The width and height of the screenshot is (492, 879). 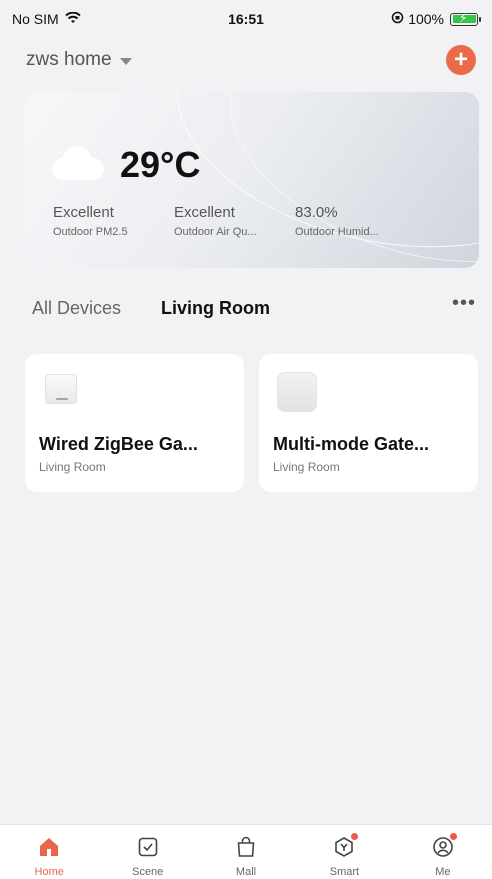 What do you see at coordinates (443, 847) in the screenshot?
I see `profile-icon` at bounding box center [443, 847].